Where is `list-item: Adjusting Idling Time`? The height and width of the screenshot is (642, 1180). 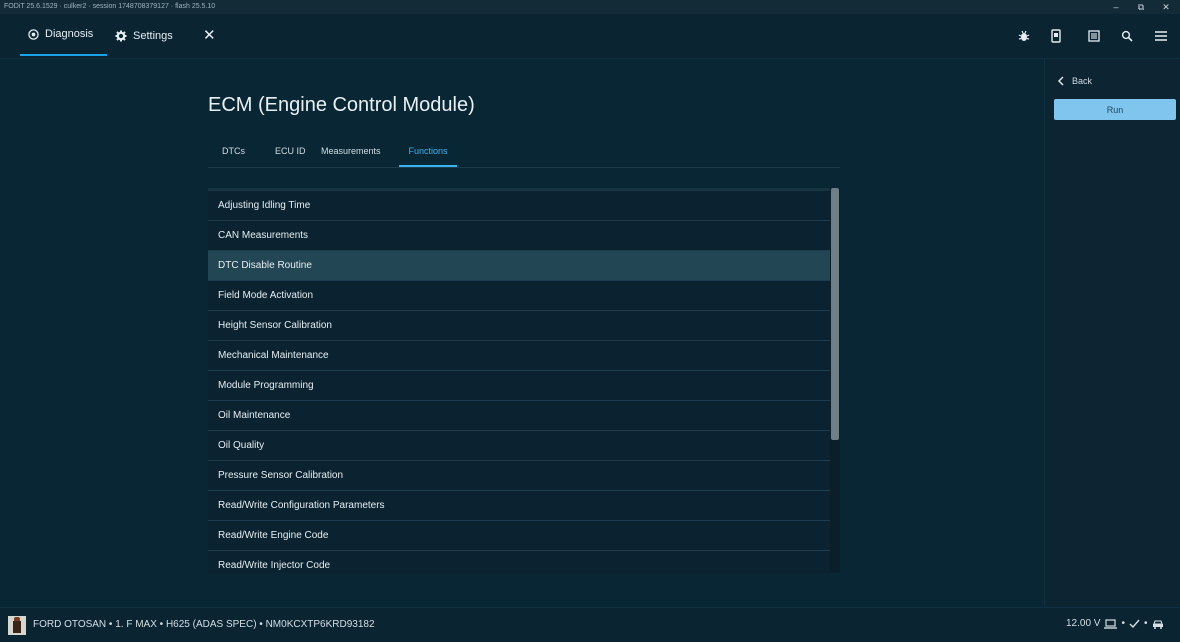 list-item: Adjusting Idling Time is located at coordinates (519, 206).